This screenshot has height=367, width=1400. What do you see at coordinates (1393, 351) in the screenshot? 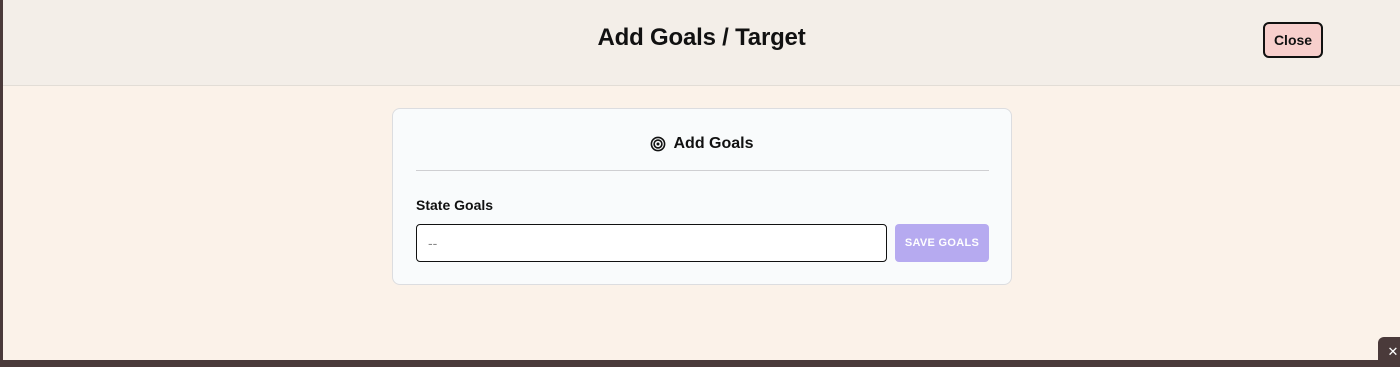
I see `close-icon: ✕` at bounding box center [1393, 351].